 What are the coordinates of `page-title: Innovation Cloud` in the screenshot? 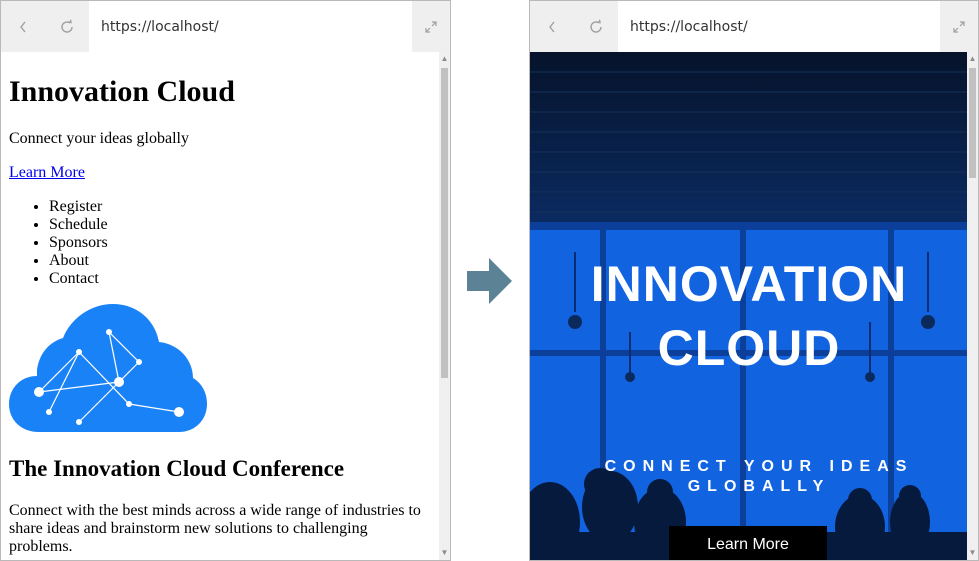 It's located at (122, 91).